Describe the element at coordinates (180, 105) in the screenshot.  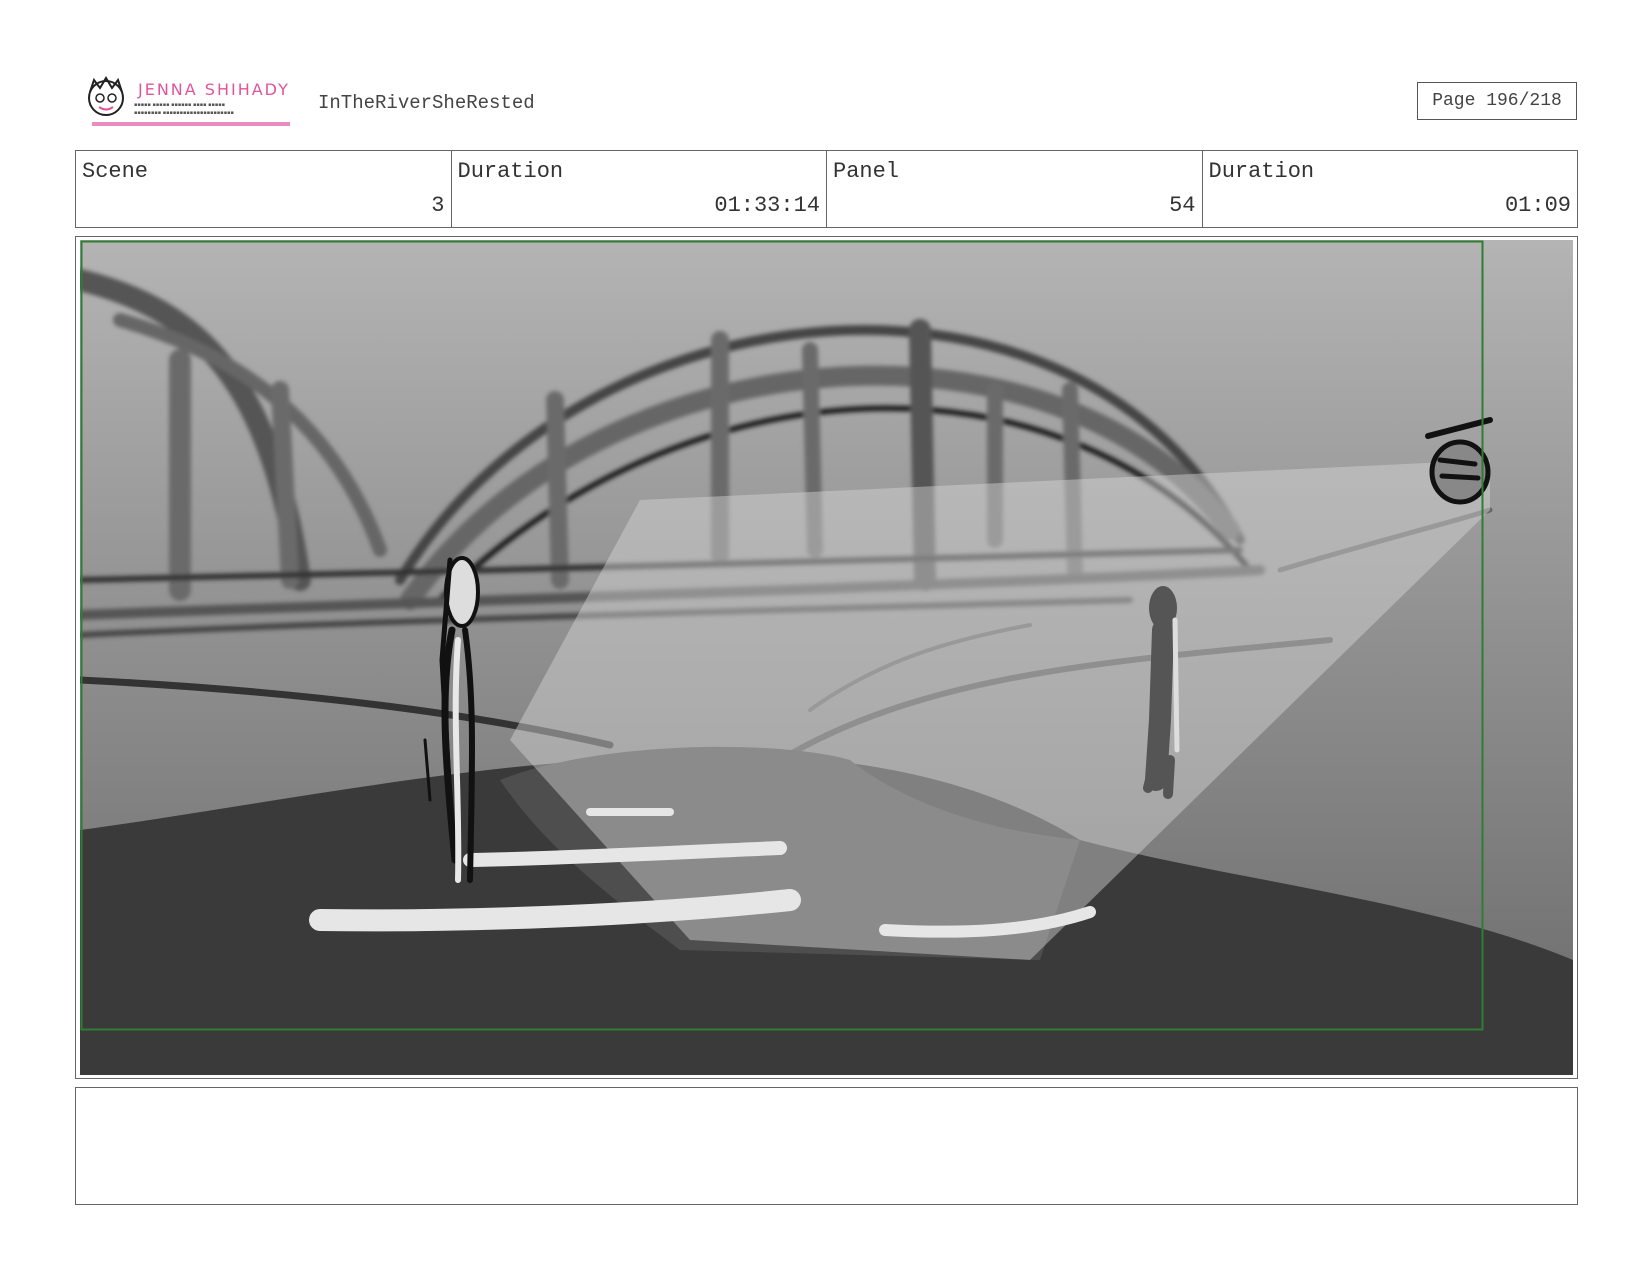
I see `logo-tagline: ▪▪▪▪▪ ▪▪▪▪▪ ▪▪▪▪▪▪ ▪▪▪▪ ▪▪▪▪▪` at that location.